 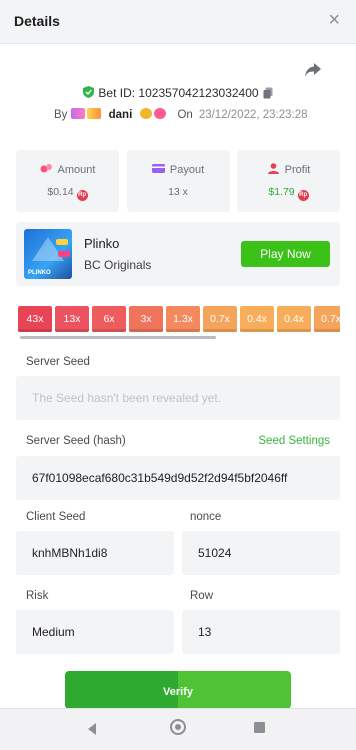 What do you see at coordinates (76, 441) in the screenshot?
I see `server-seed-hash-label: Server Seed (hash)` at bounding box center [76, 441].